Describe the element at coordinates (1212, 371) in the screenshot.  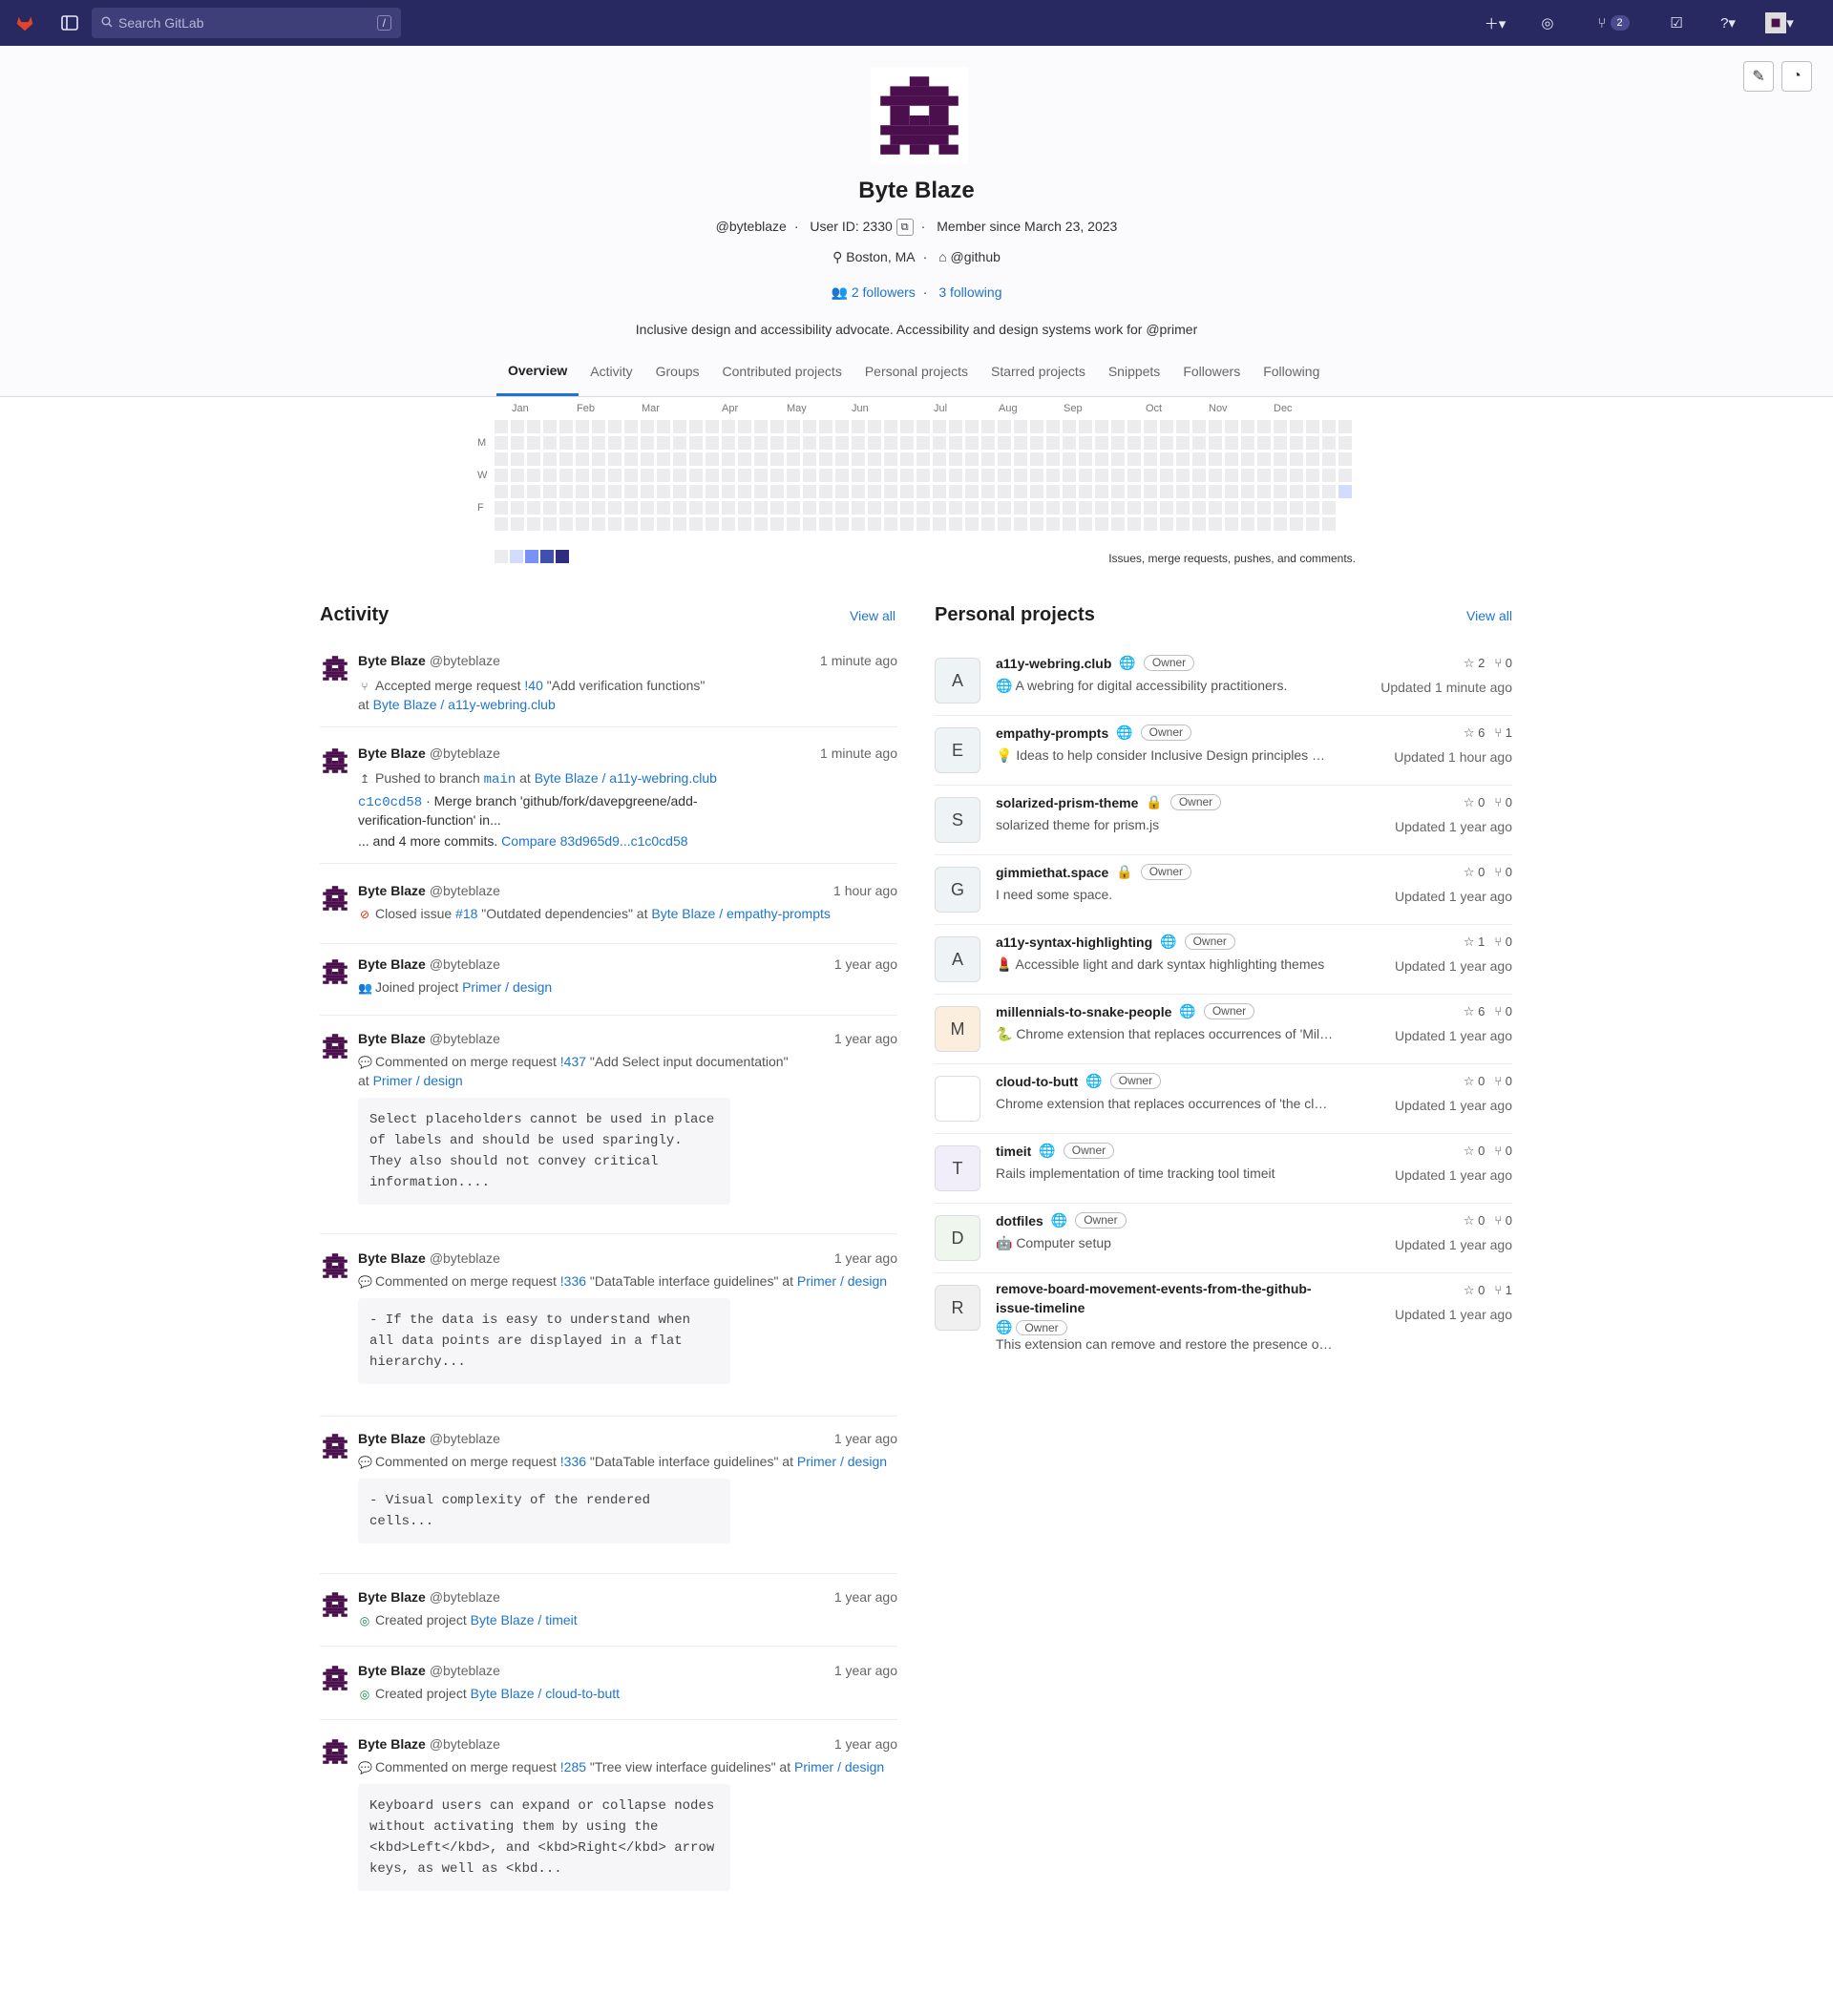
I see `tab-followers: Followers` at that location.